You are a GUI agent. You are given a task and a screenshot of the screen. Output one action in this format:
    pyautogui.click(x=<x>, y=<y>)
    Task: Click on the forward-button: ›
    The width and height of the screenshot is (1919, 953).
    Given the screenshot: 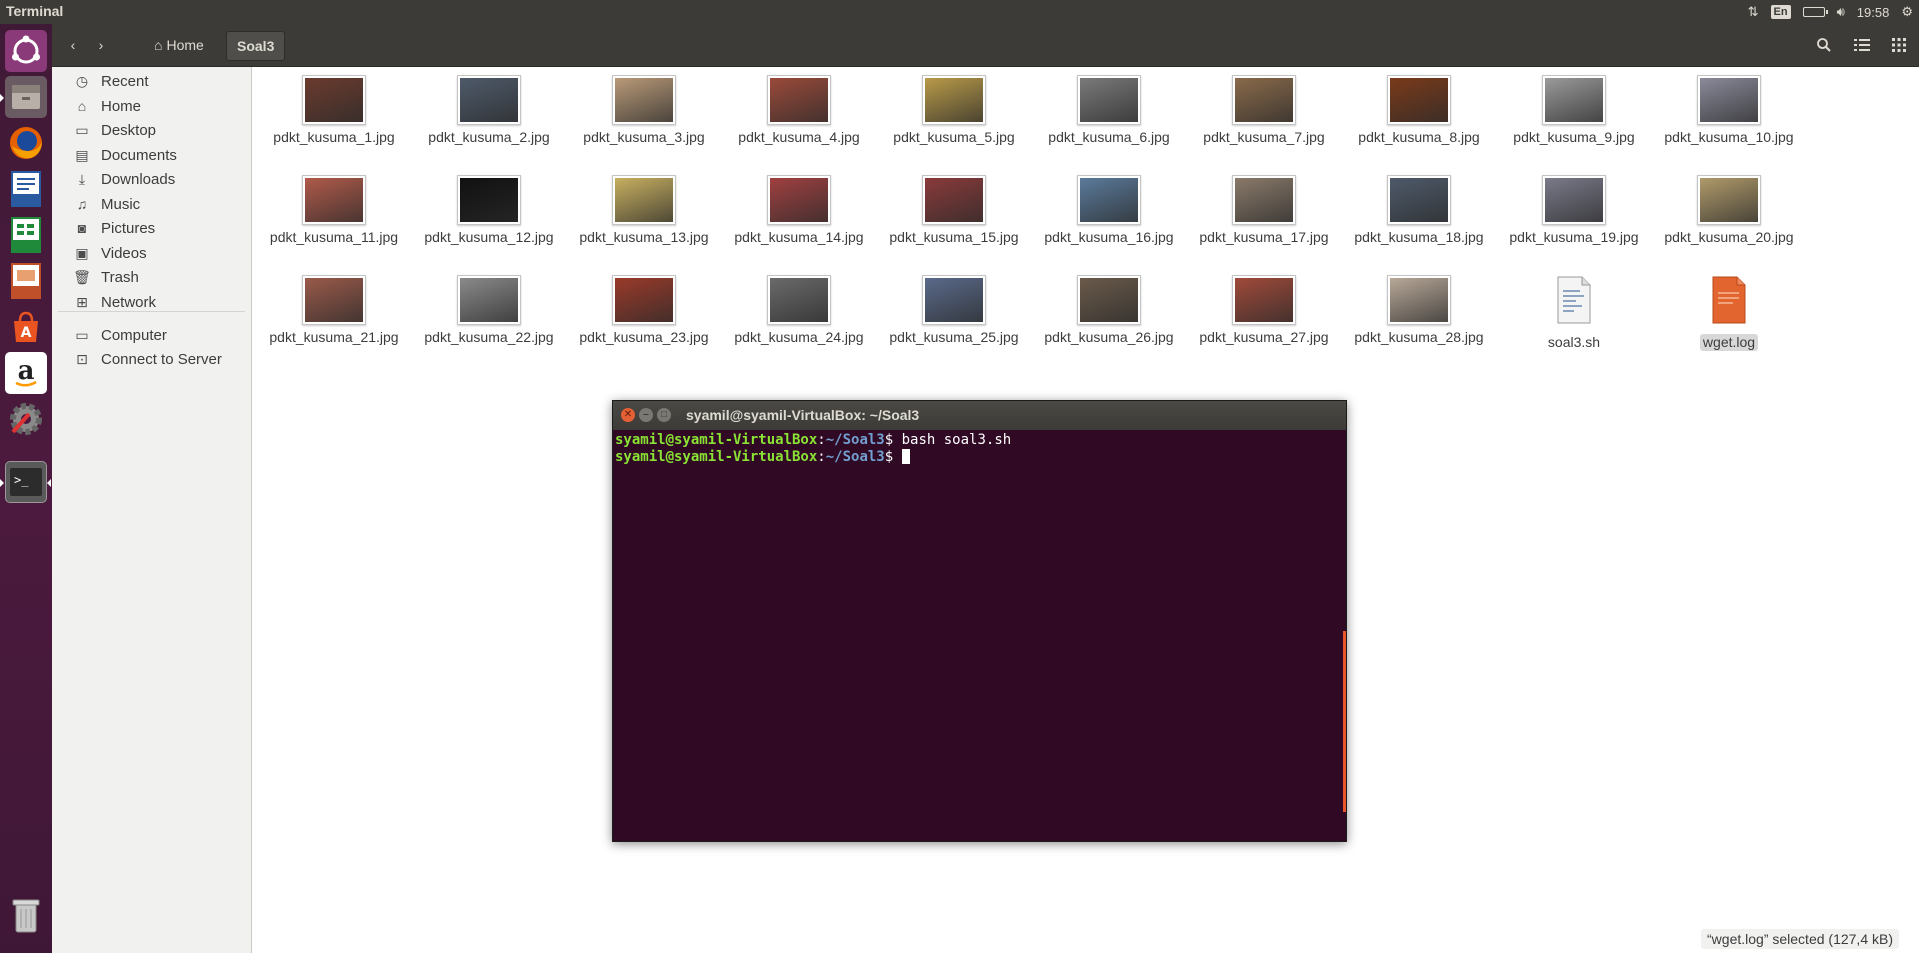 What is the action you would take?
    pyautogui.click(x=101, y=45)
    